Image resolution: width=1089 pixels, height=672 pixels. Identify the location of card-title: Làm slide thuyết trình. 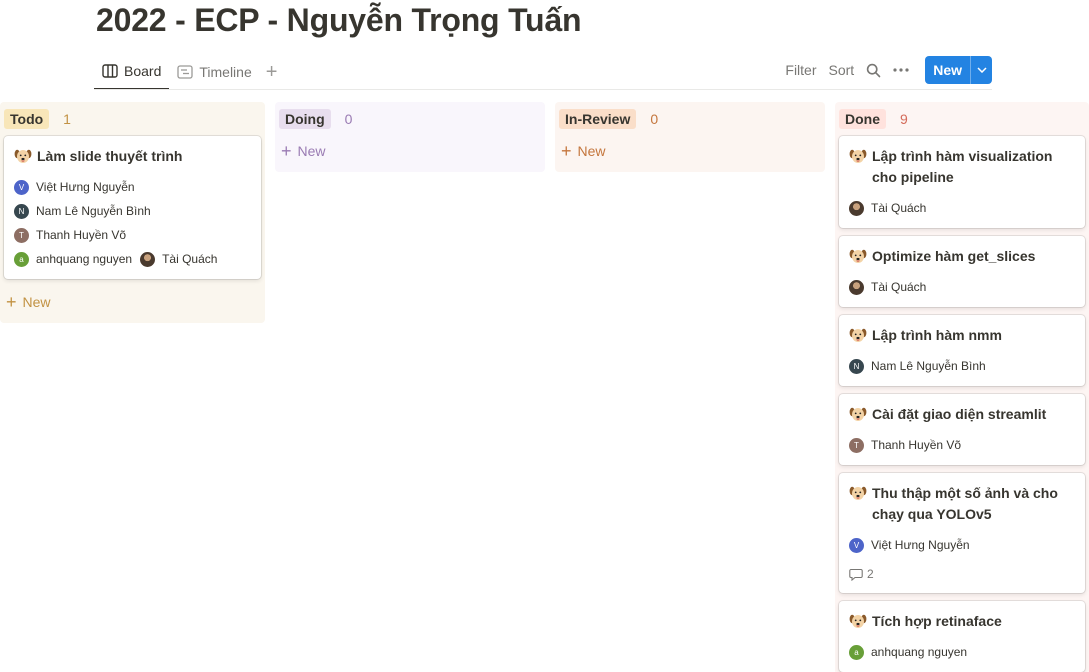
(132, 156).